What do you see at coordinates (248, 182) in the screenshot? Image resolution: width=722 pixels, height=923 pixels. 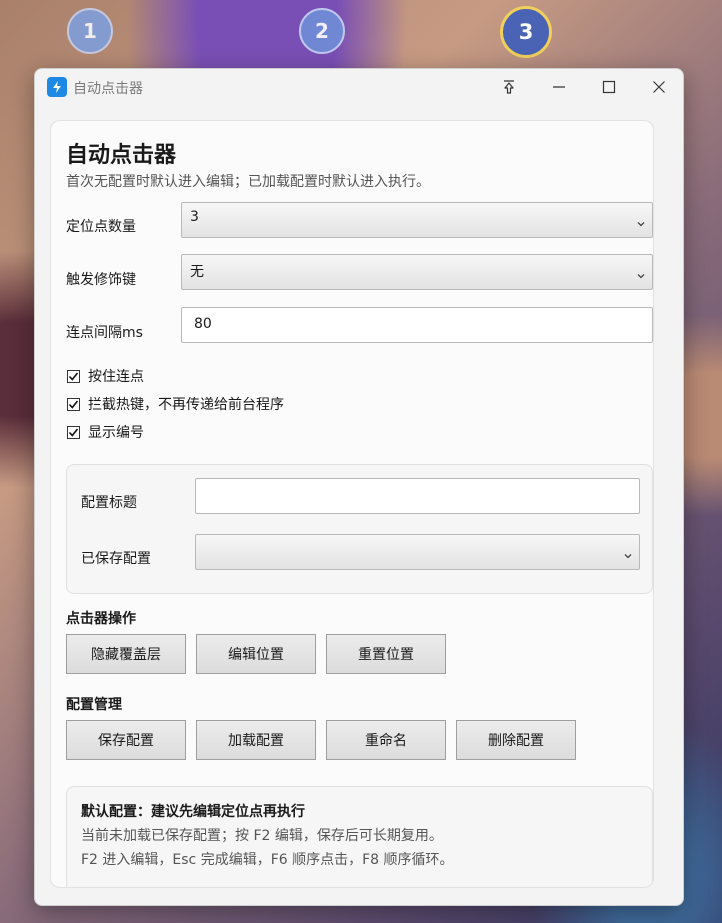 I see `page-subtitle: 首次无配置时默认进入编辑；已加载配置时默认进入执行。` at bounding box center [248, 182].